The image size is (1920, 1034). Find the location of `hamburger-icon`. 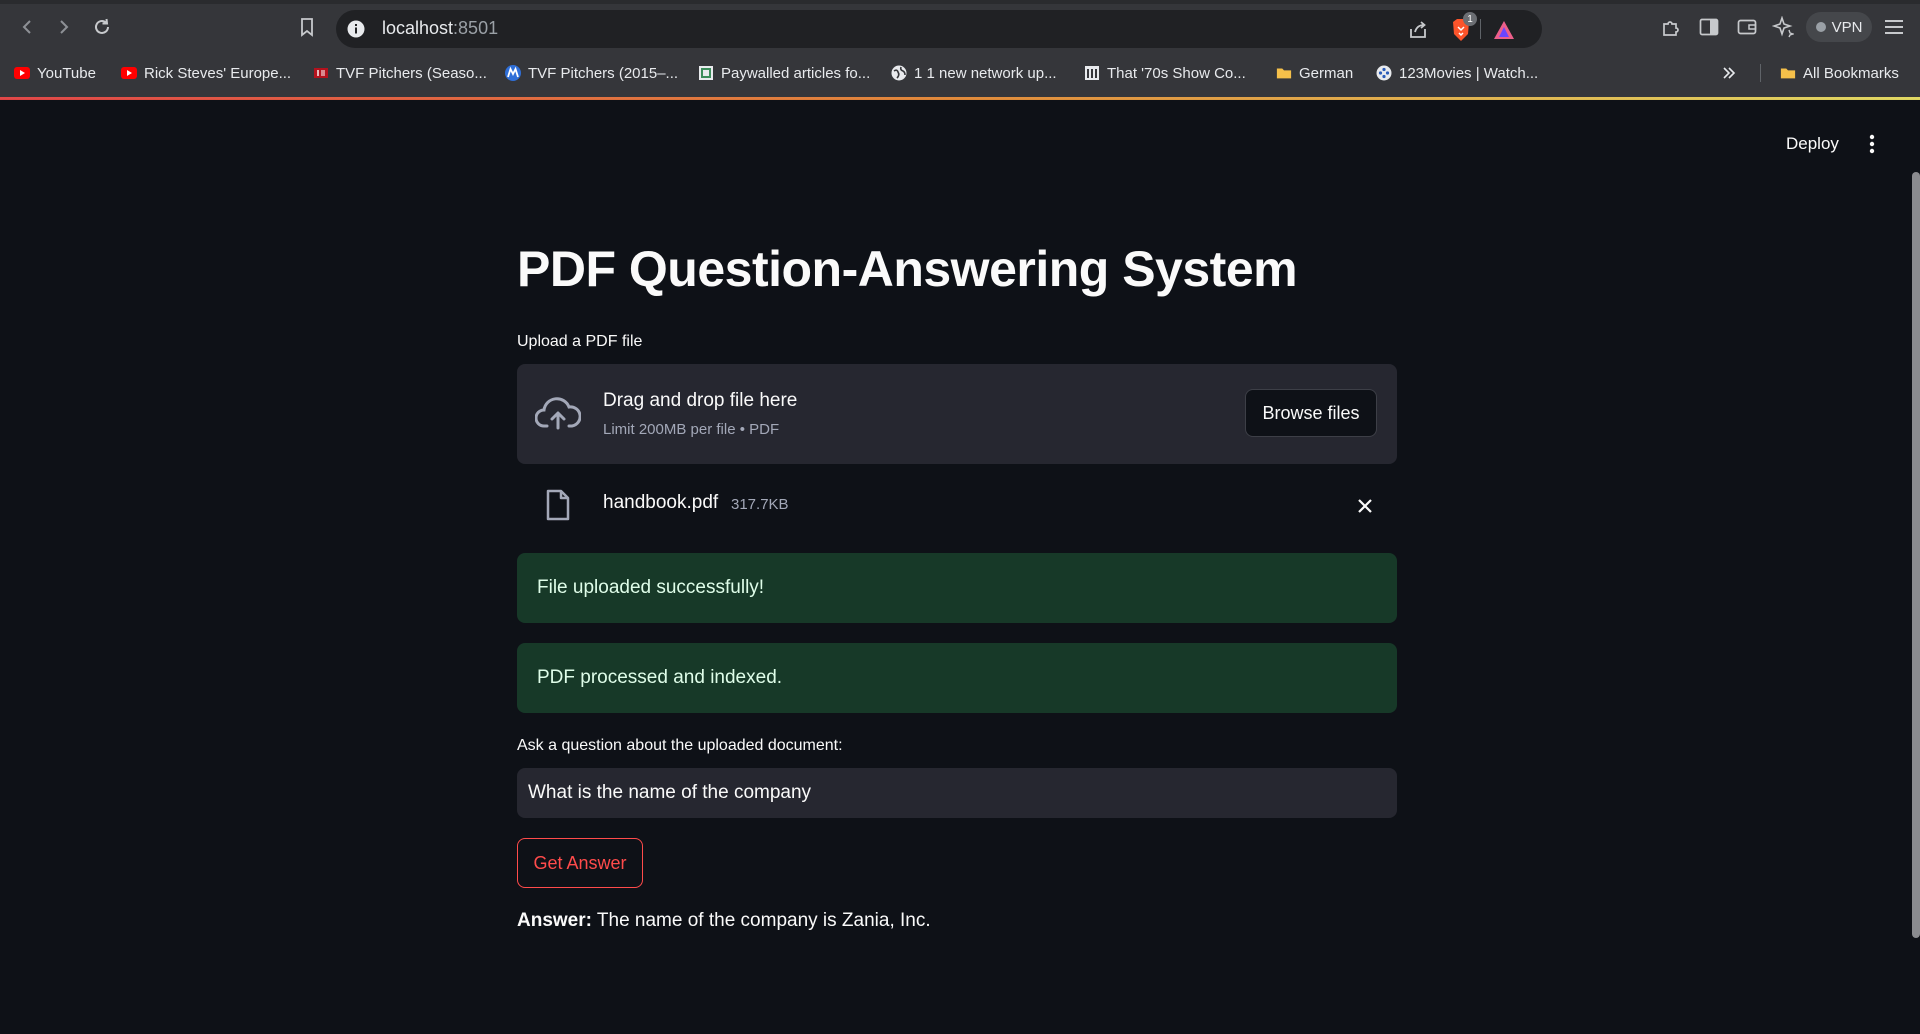

hamburger-icon is located at coordinates (1894, 27).